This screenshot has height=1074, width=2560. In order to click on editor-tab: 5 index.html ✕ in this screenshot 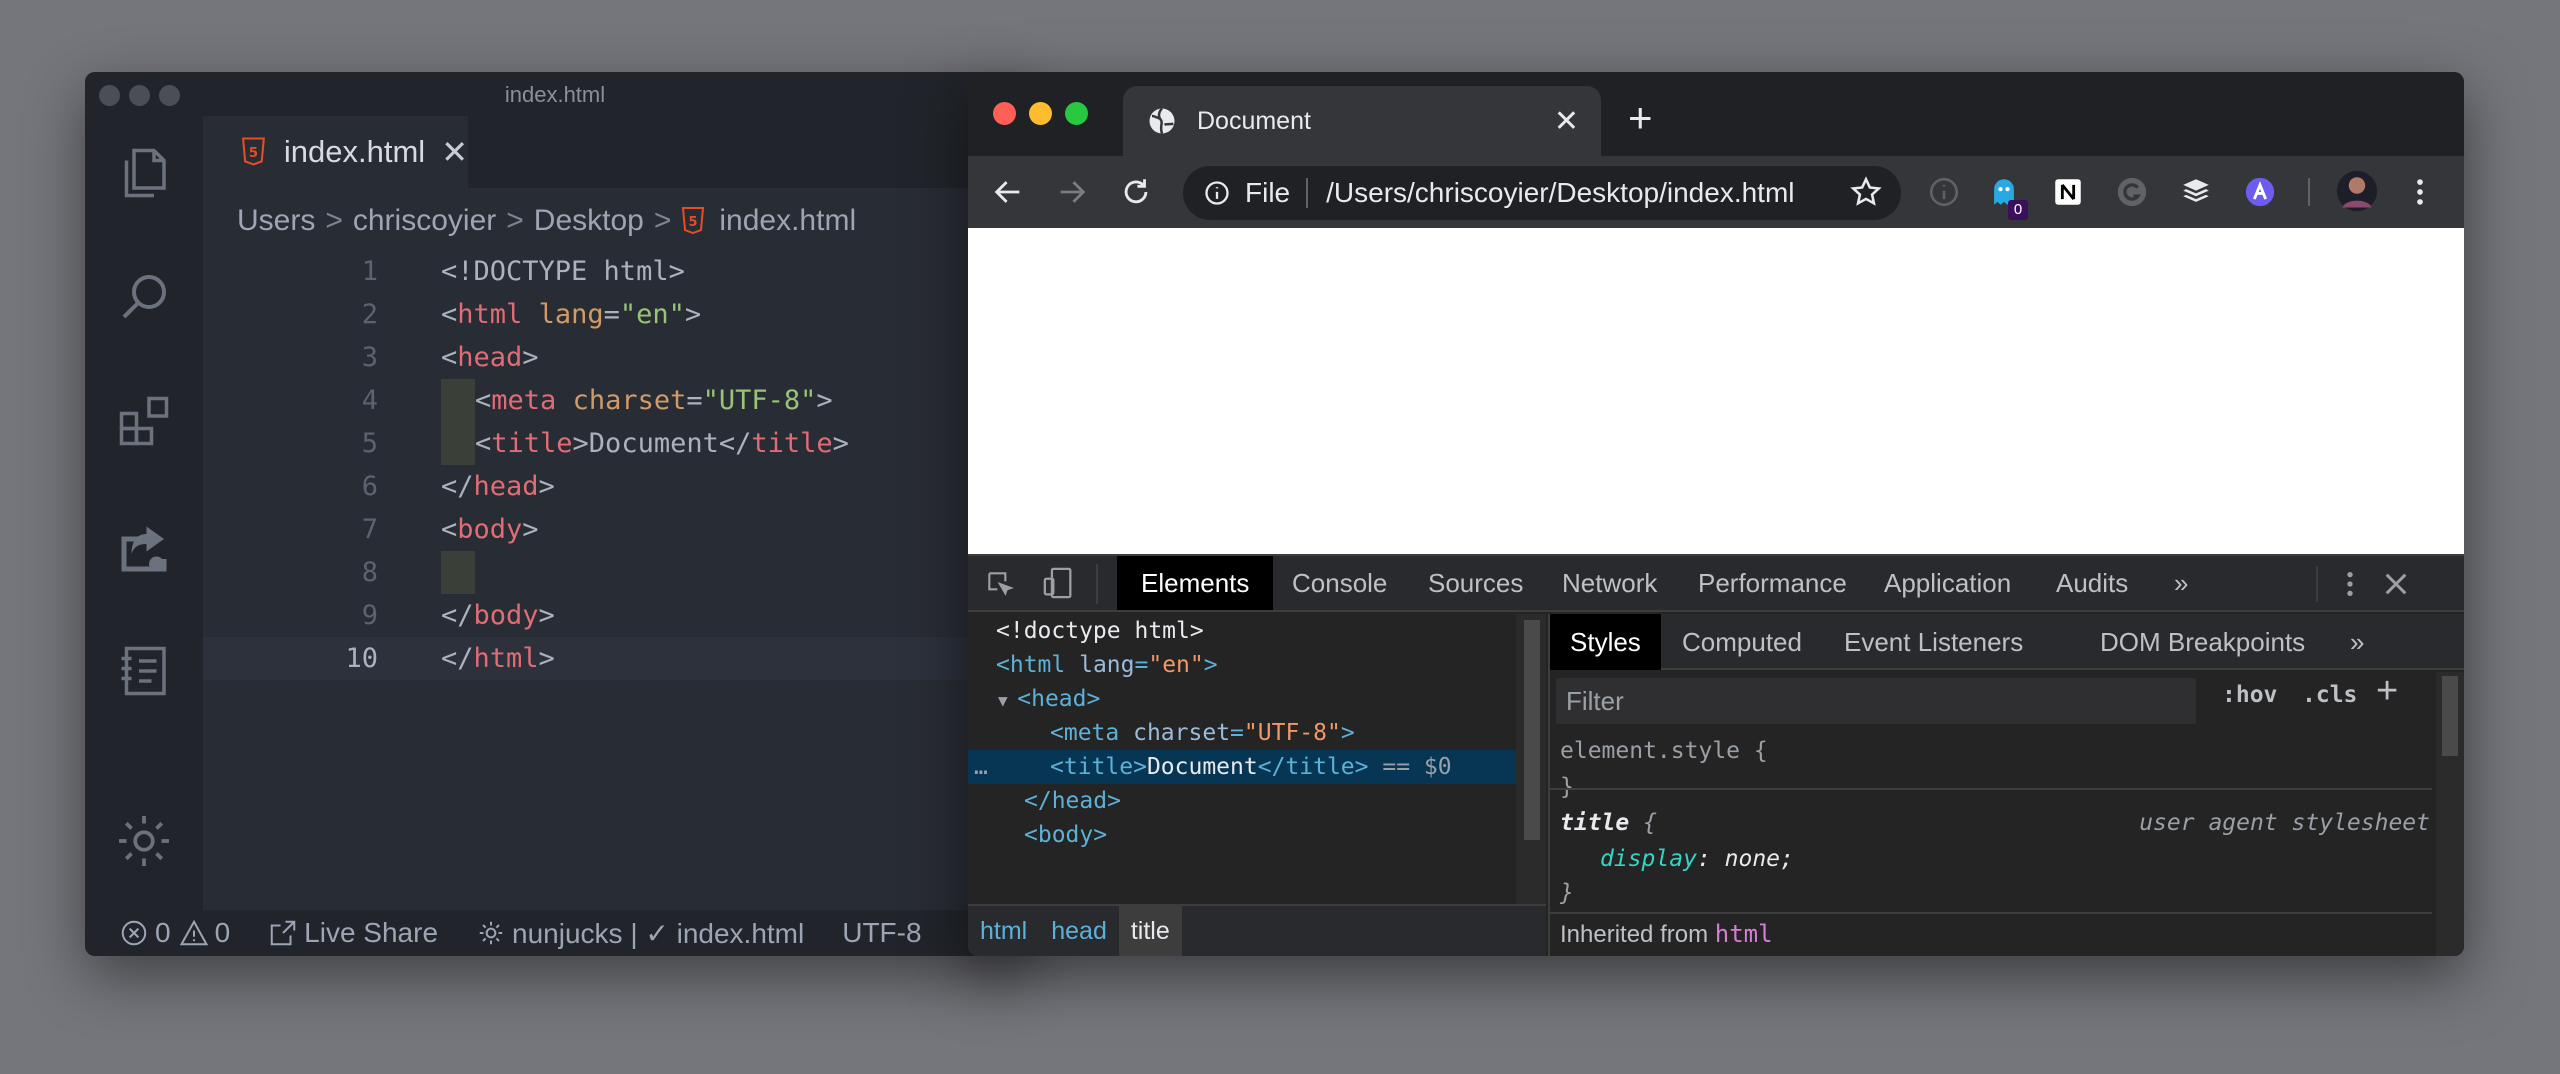, I will do `click(335, 152)`.